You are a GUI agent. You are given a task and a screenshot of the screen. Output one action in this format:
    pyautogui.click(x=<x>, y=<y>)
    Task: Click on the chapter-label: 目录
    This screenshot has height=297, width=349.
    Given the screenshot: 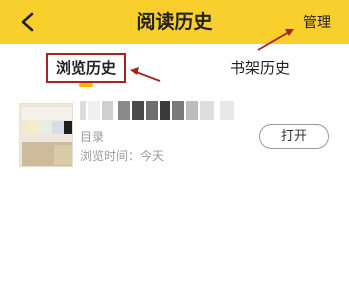 What is the action you would take?
    pyautogui.click(x=92, y=137)
    